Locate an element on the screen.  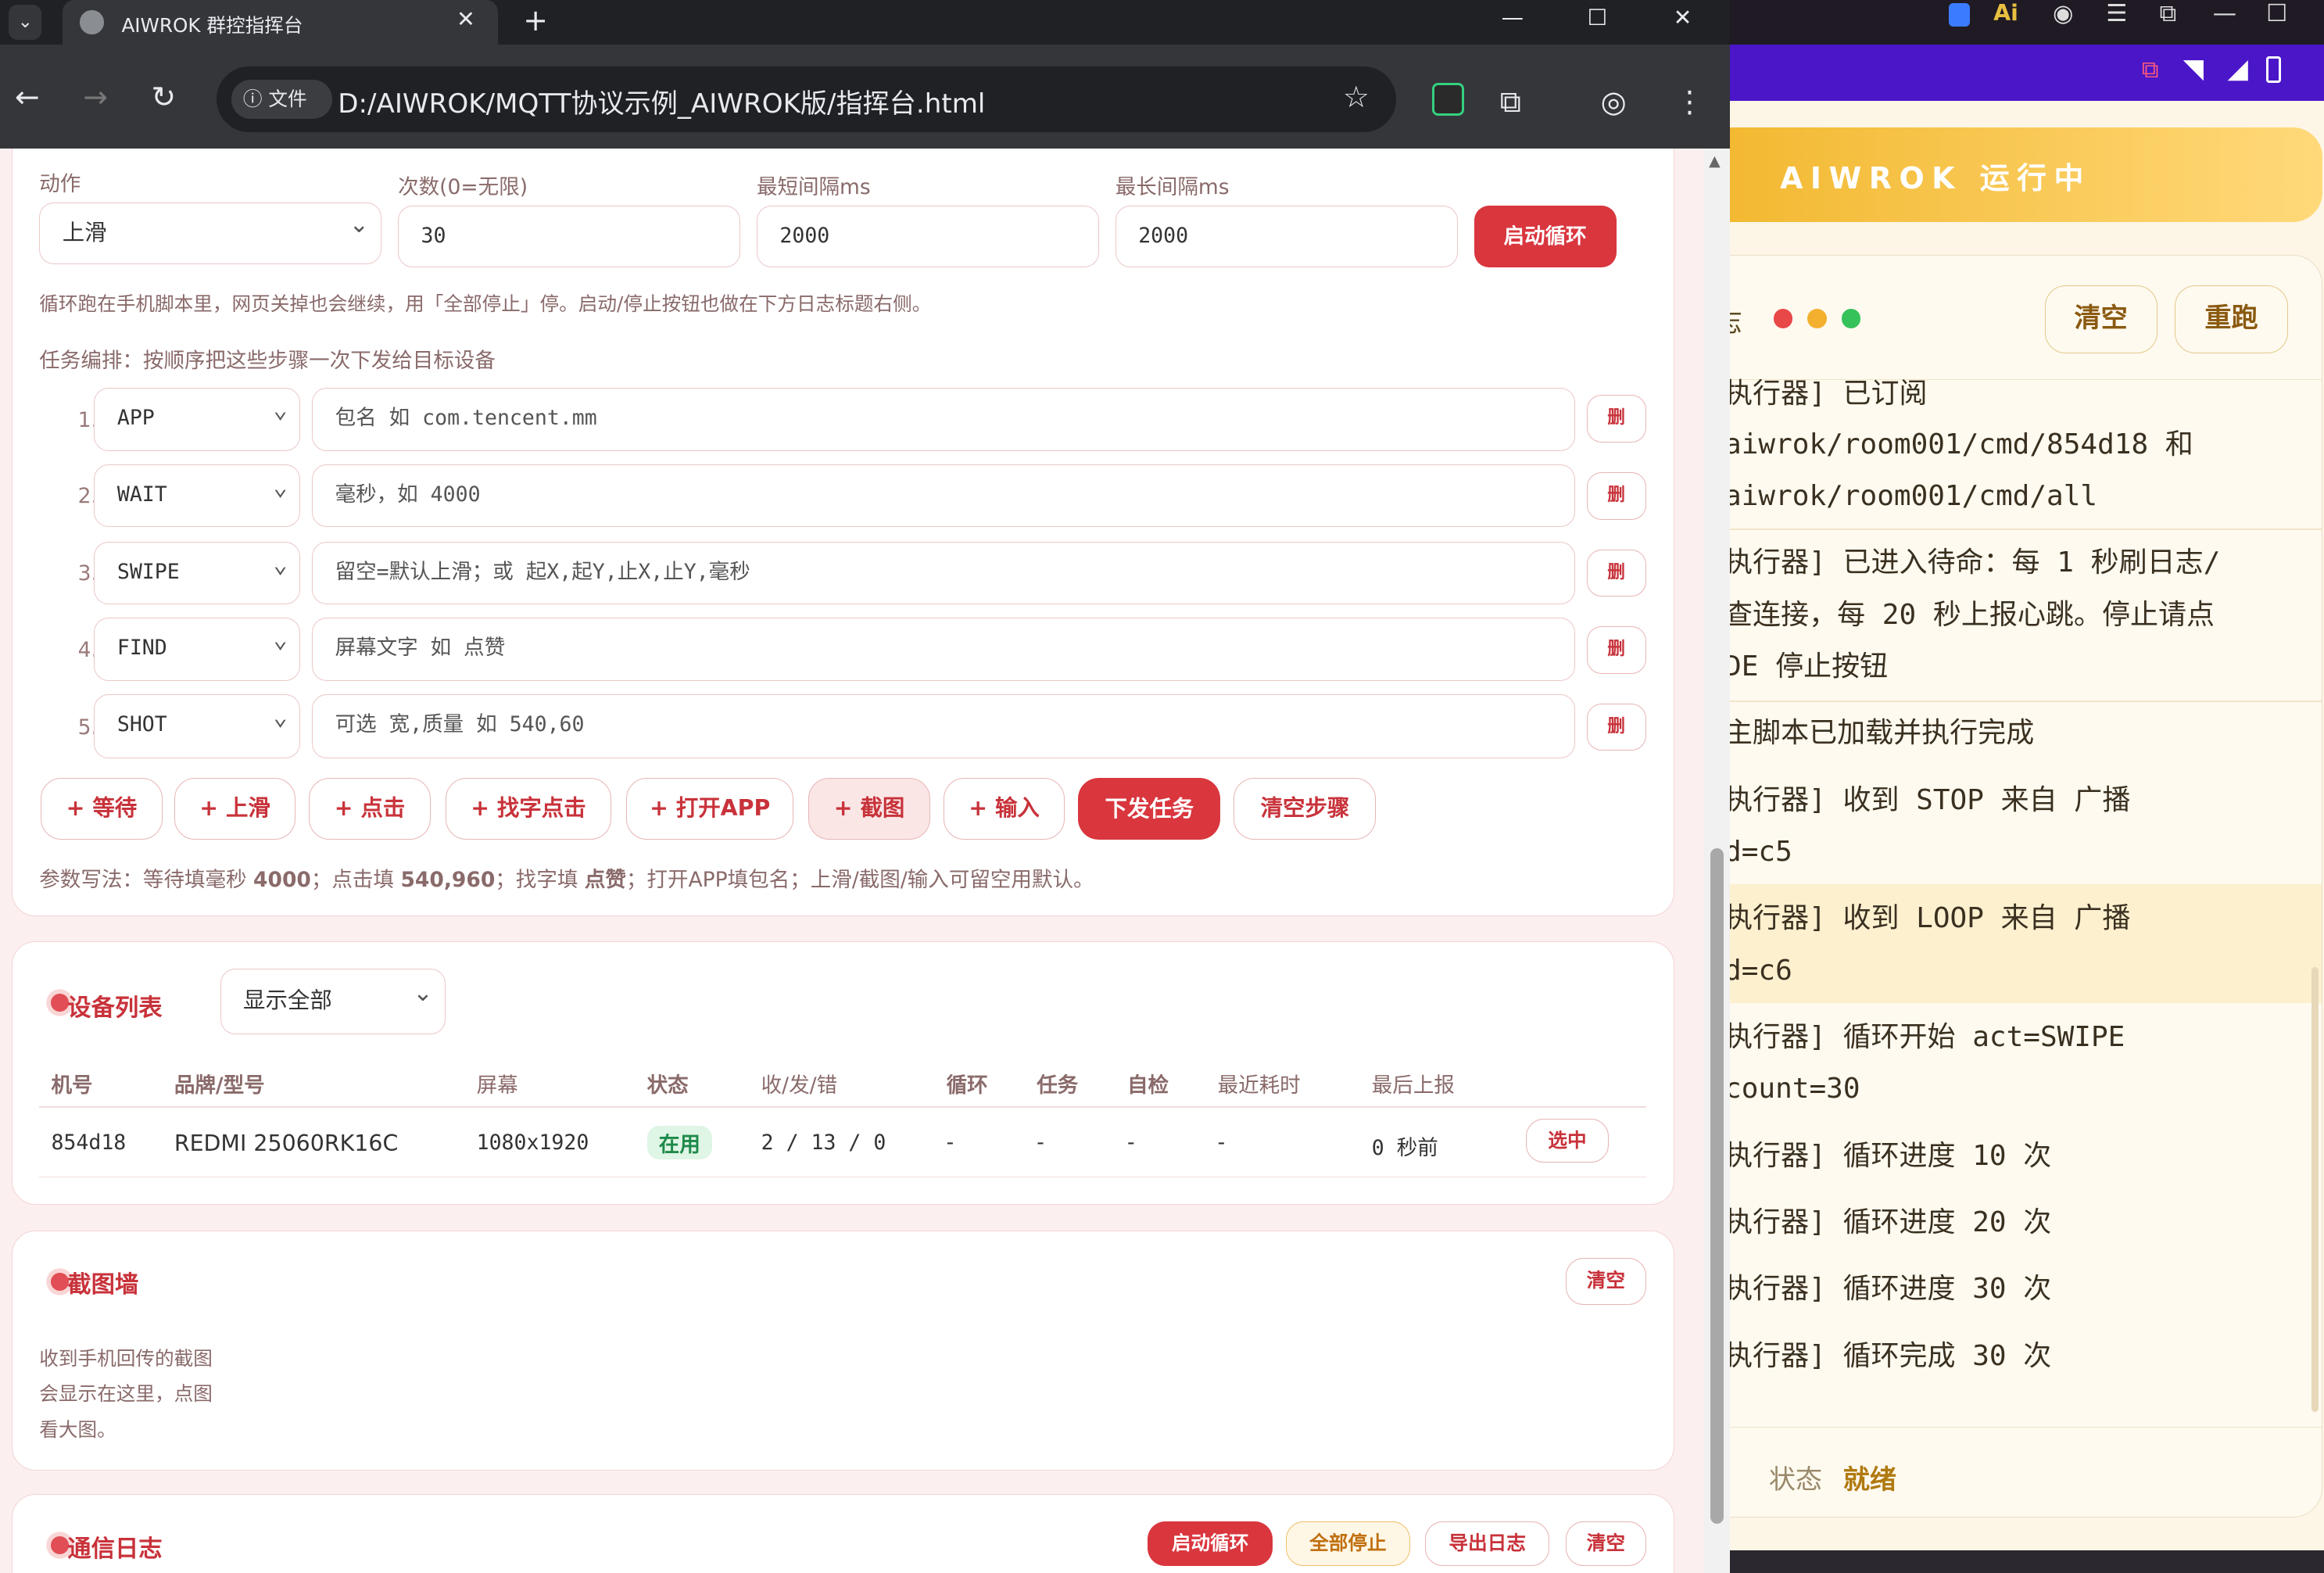
puzzle-icon: ⧉ is located at coordinates (1510, 102).